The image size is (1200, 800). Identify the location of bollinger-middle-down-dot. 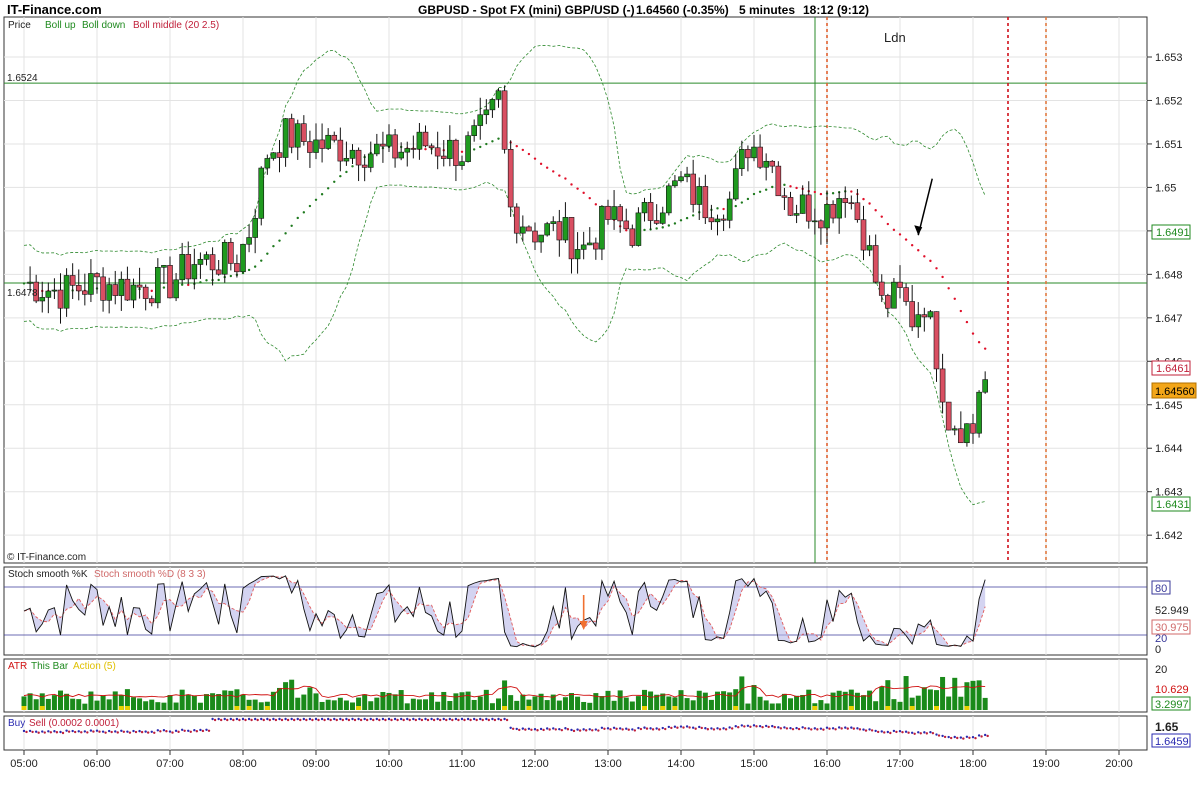
(979, 342).